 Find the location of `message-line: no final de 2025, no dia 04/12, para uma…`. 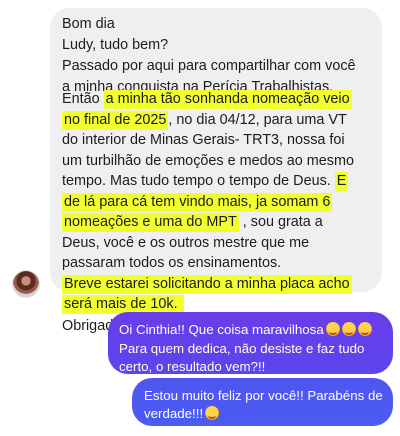

message-line: no final de 2025, no dia 04/12, para uma… is located at coordinates (204, 120).